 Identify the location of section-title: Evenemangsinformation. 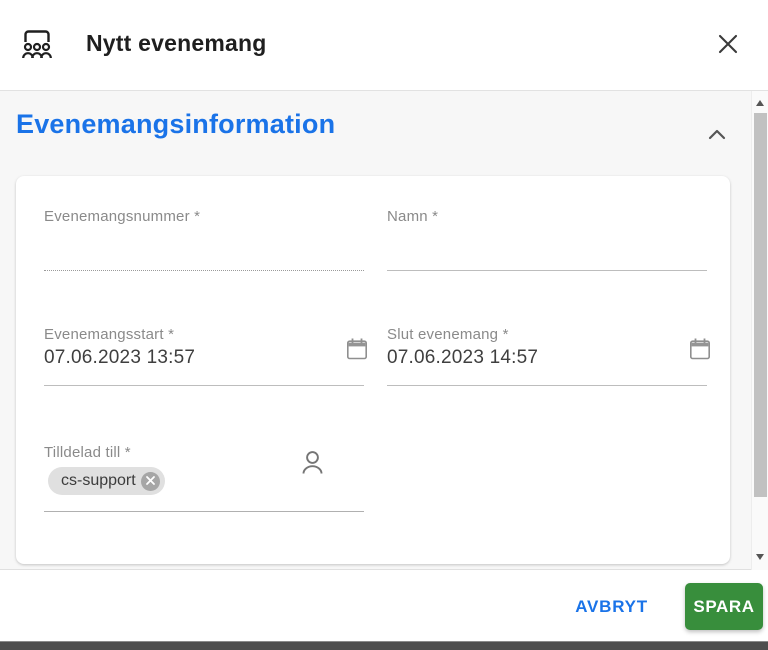
(176, 124).